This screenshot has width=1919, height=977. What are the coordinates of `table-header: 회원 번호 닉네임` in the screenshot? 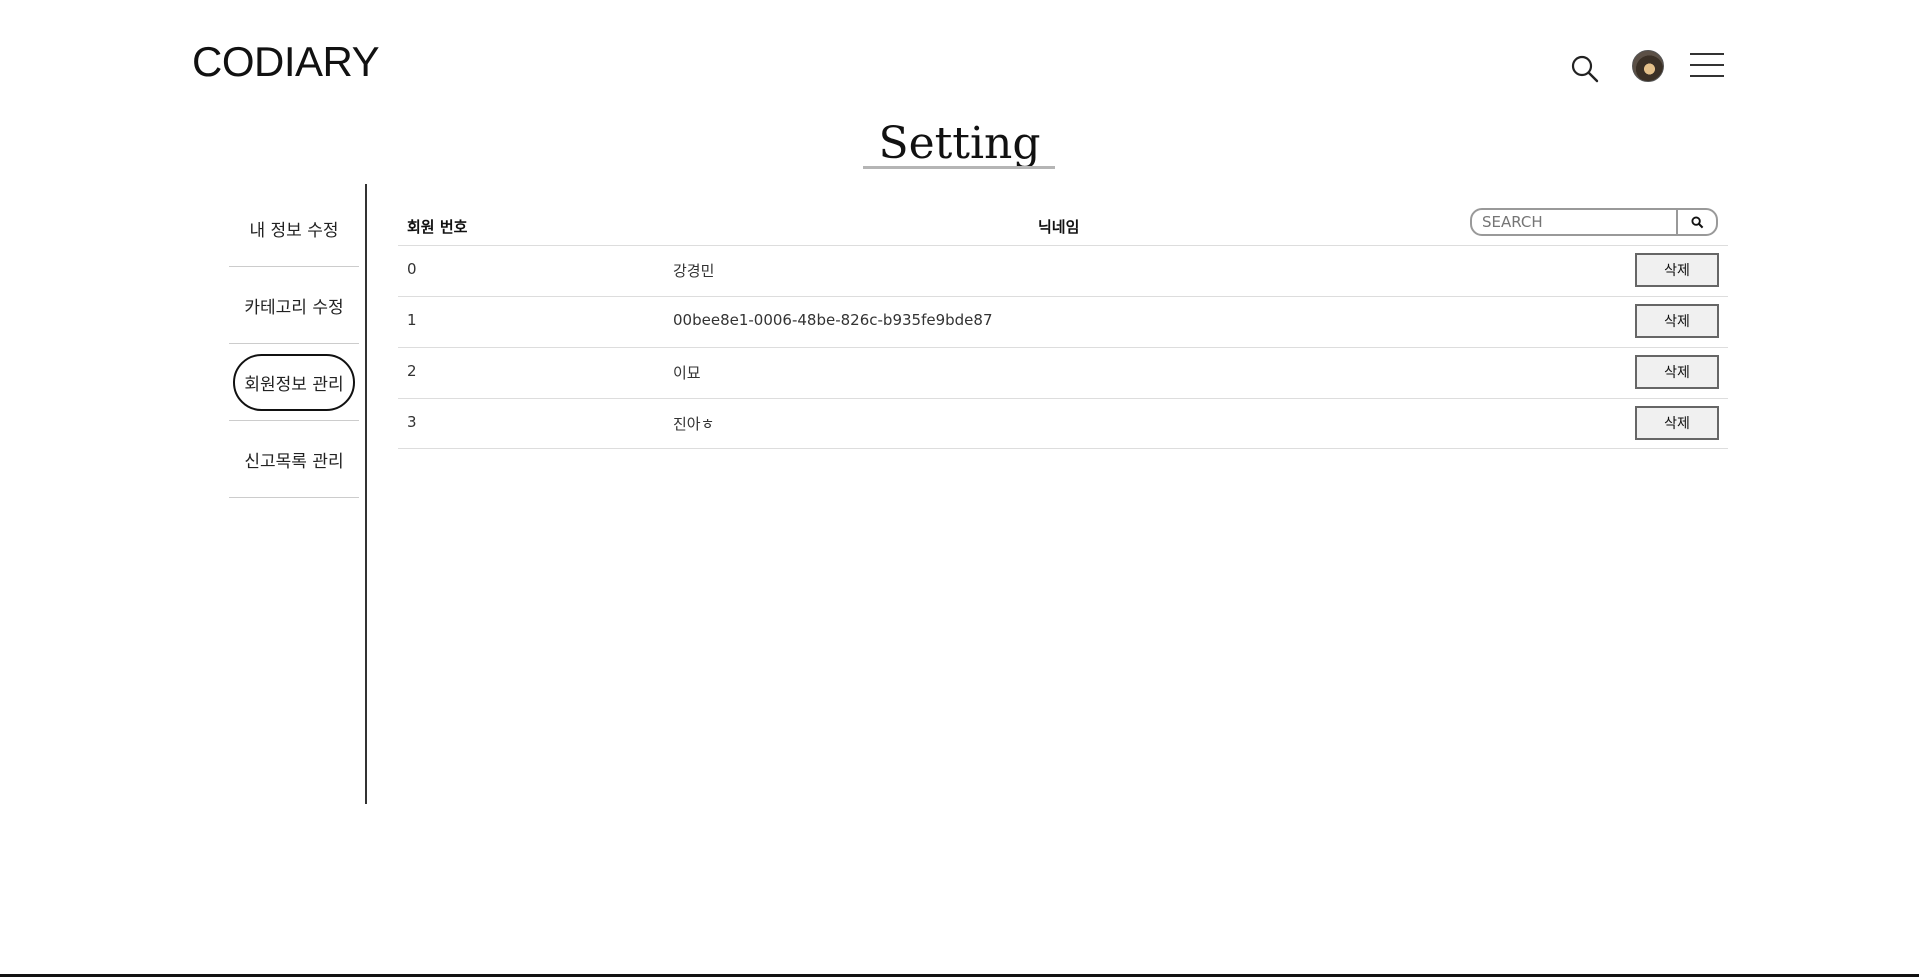 It's located at (1063, 223).